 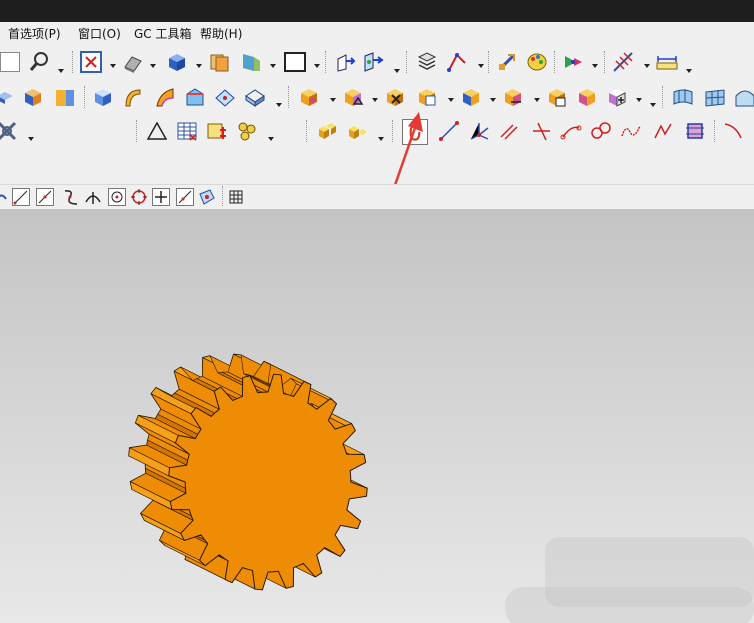 What do you see at coordinates (221, 33) in the screenshot?
I see `menu-help: 帮助(H)` at bounding box center [221, 33].